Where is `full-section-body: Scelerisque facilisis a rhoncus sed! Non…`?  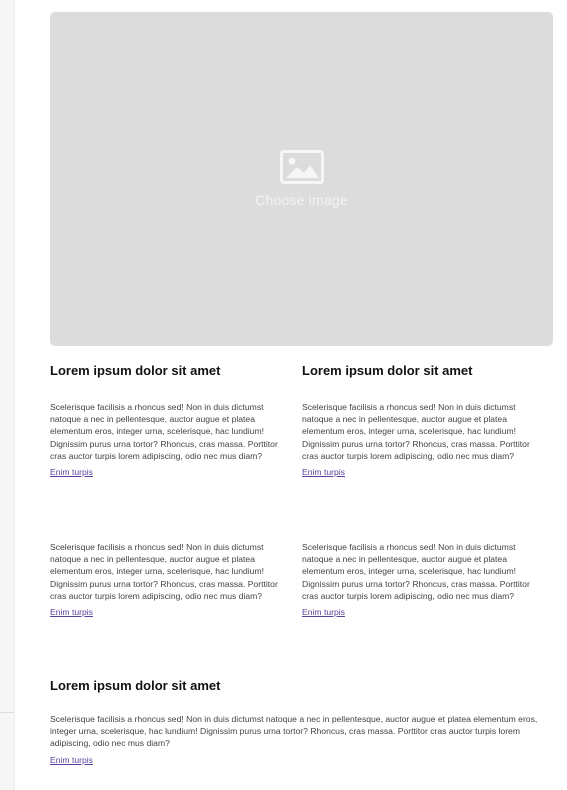 full-section-body: Scelerisque facilisis a rhoncus sed! Non… is located at coordinates (302, 740).